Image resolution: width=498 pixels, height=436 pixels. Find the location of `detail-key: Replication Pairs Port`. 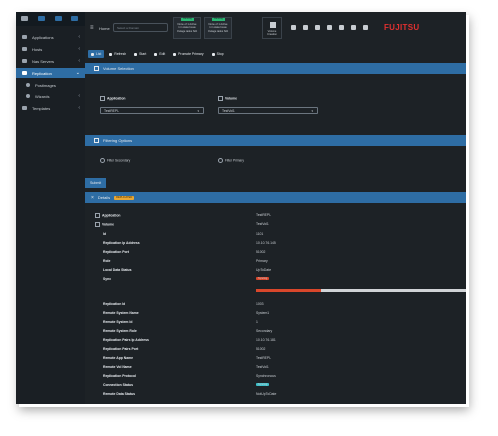

detail-key: Replication Pairs Port is located at coordinates (121, 349).